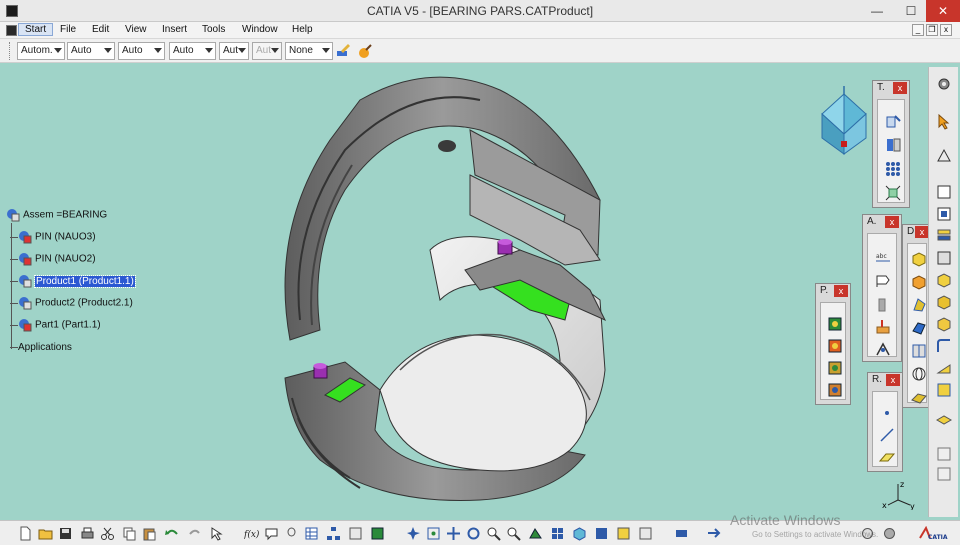  Describe the element at coordinates (944, 474) in the screenshot. I see `grid-2-icon` at that location.